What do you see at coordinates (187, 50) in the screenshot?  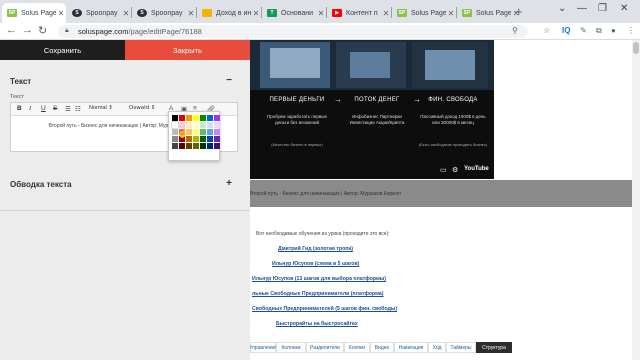 I see `close-button: Закрыть` at bounding box center [187, 50].